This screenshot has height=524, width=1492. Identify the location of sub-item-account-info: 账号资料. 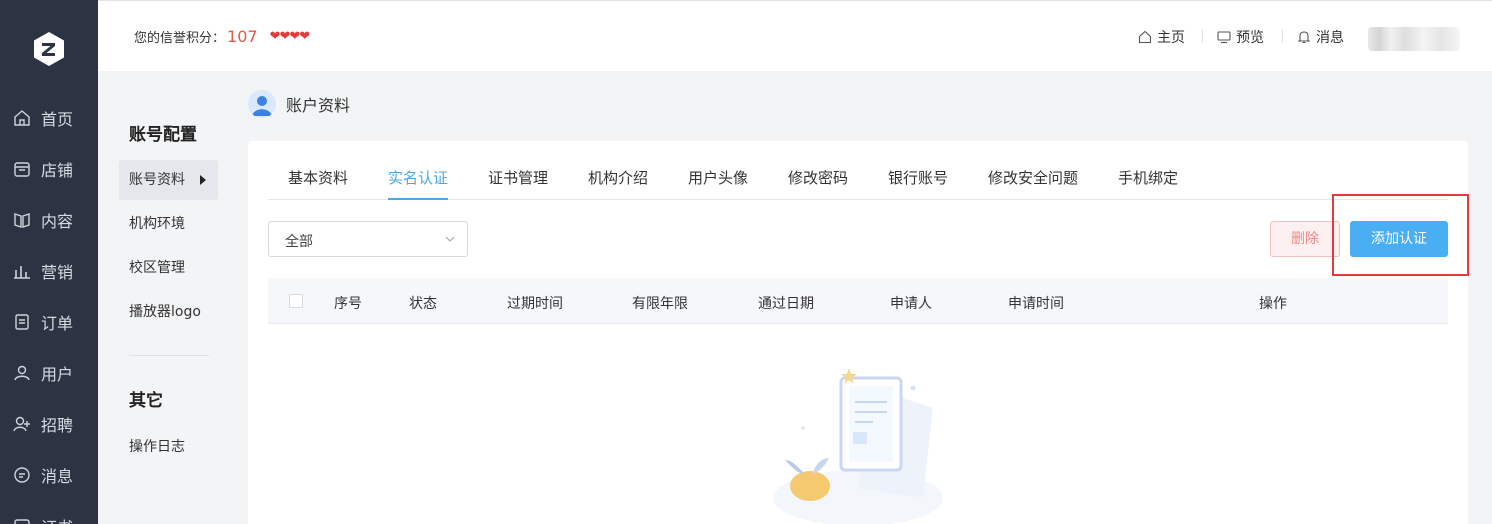
(168, 180).